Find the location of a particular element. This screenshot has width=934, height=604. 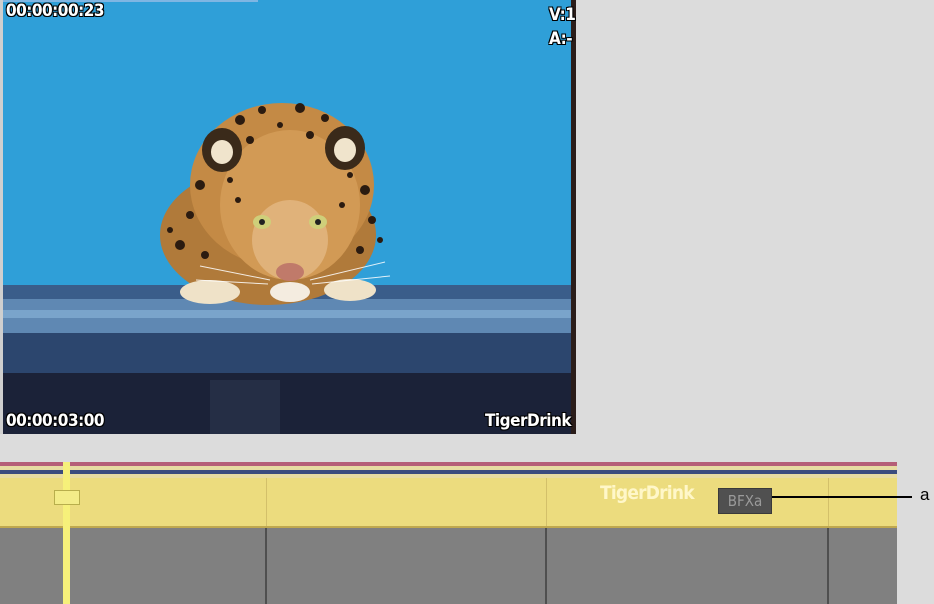

viewer-right-edge is located at coordinates (573, 217).